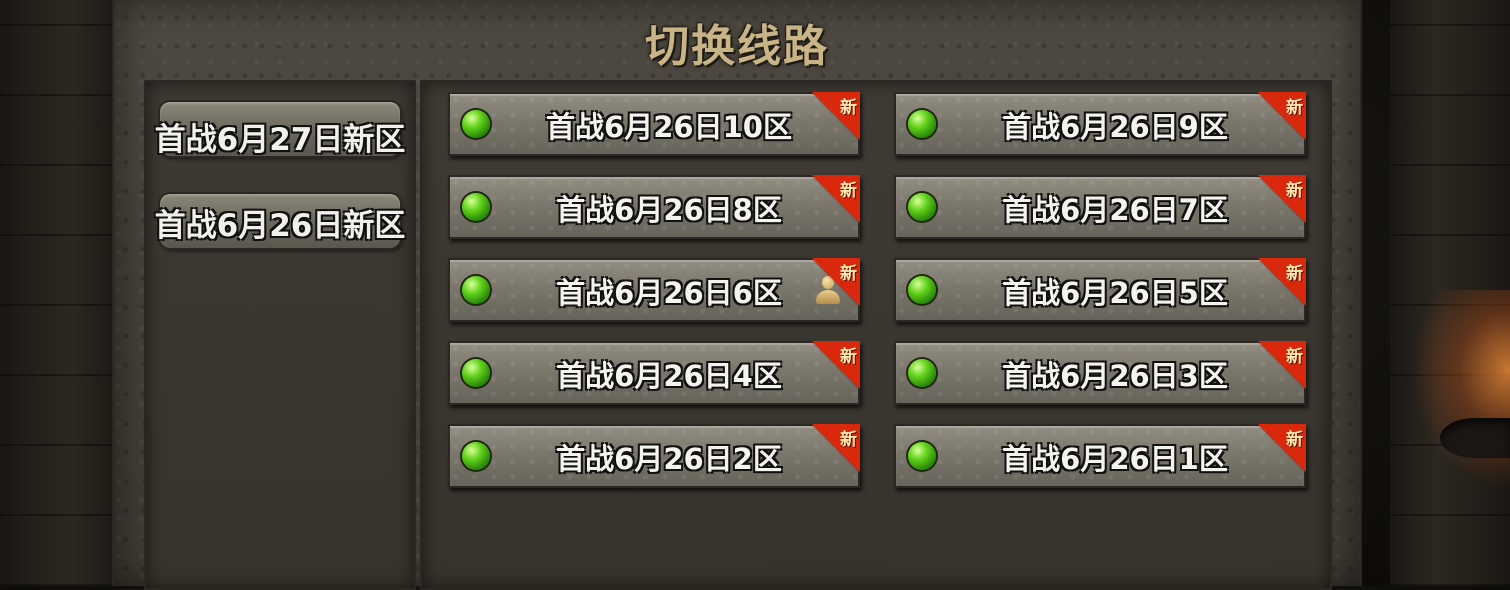 Image resolution: width=1510 pixels, height=590 pixels. What do you see at coordinates (1115, 293) in the screenshot?
I see `server-name: 首战6月26日5区` at bounding box center [1115, 293].